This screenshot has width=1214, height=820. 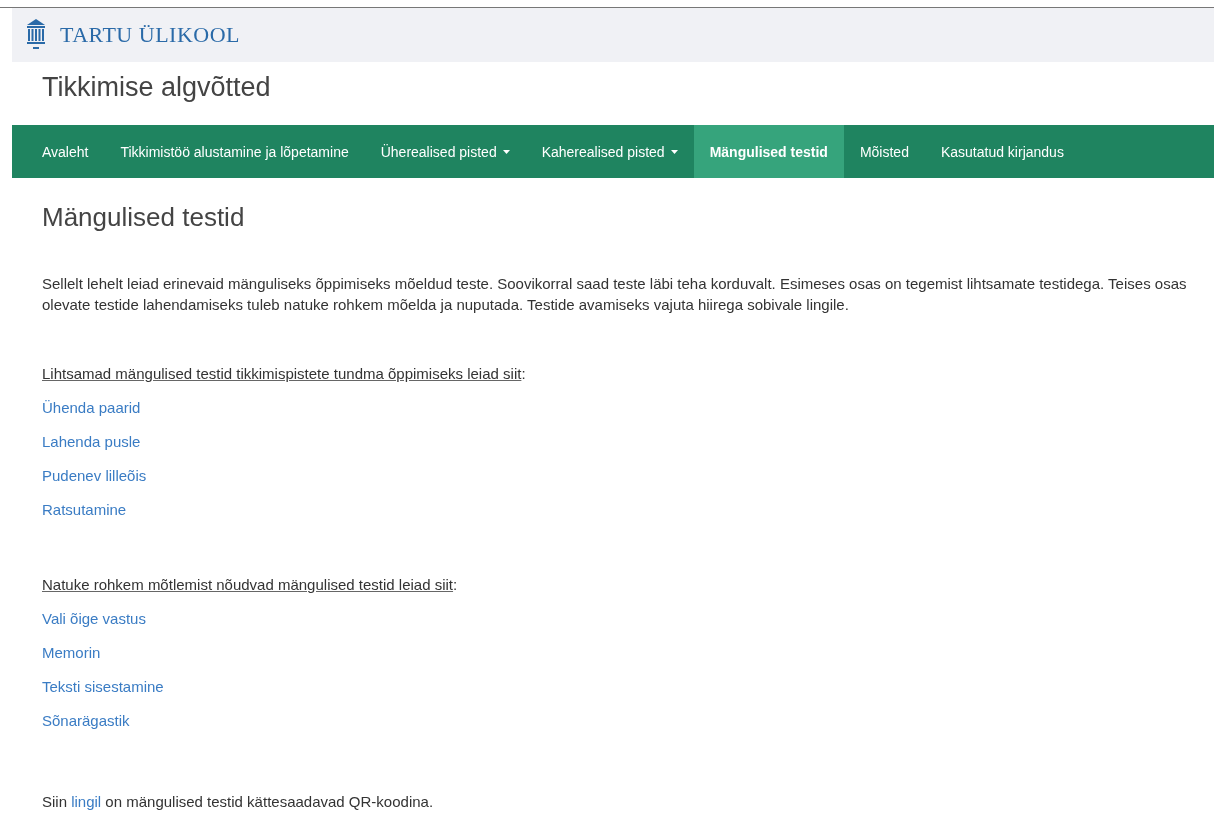 I want to click on test-link: Memorin, so click(x=71, y=652).